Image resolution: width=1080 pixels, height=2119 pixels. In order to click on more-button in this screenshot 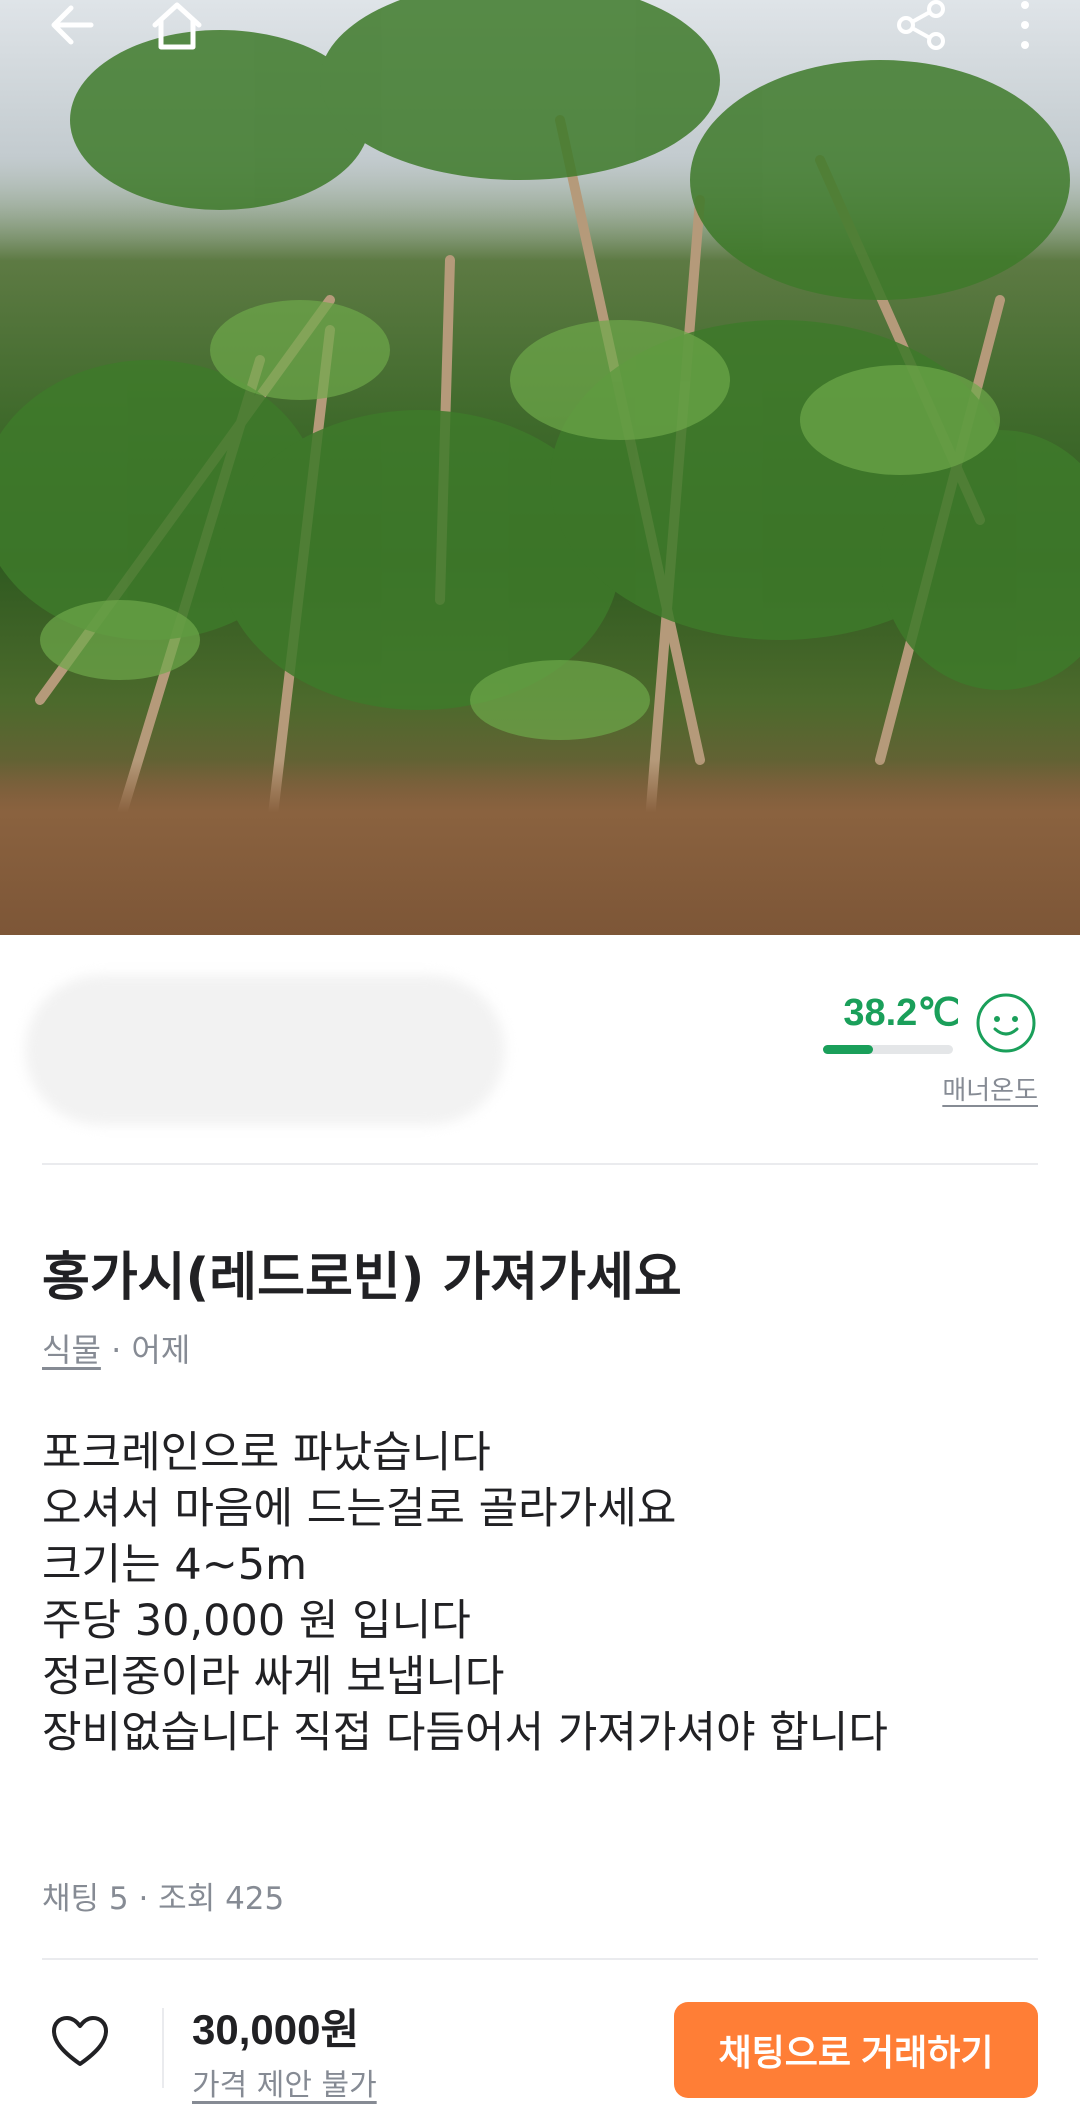, I will do `click(1025, 30)`.